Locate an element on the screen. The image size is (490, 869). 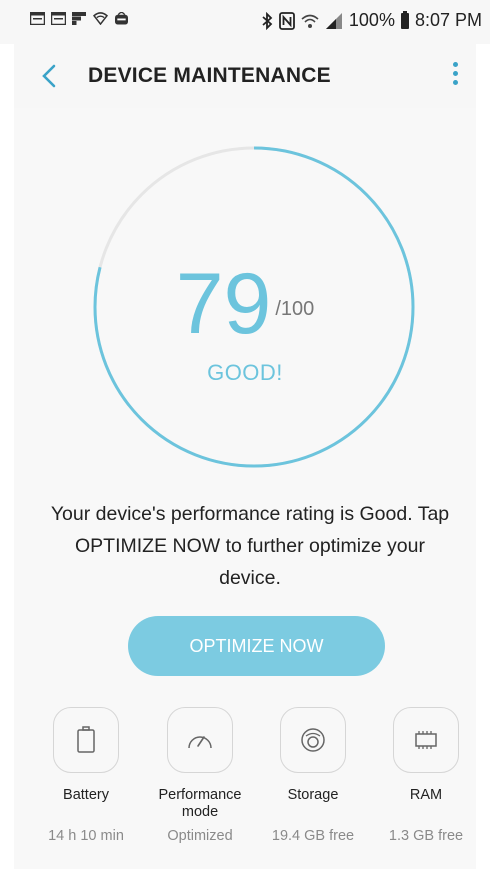
battery-item: Battery is located at coordinates (86, 755).